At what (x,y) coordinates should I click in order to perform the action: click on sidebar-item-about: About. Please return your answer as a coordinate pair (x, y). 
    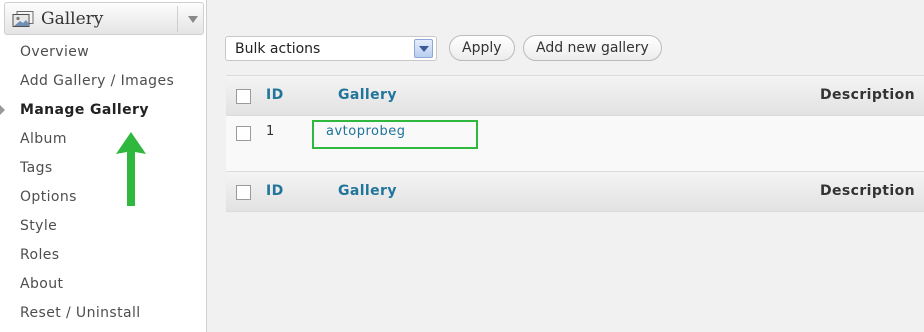
    Looking at the image, I should click on (103, 284).